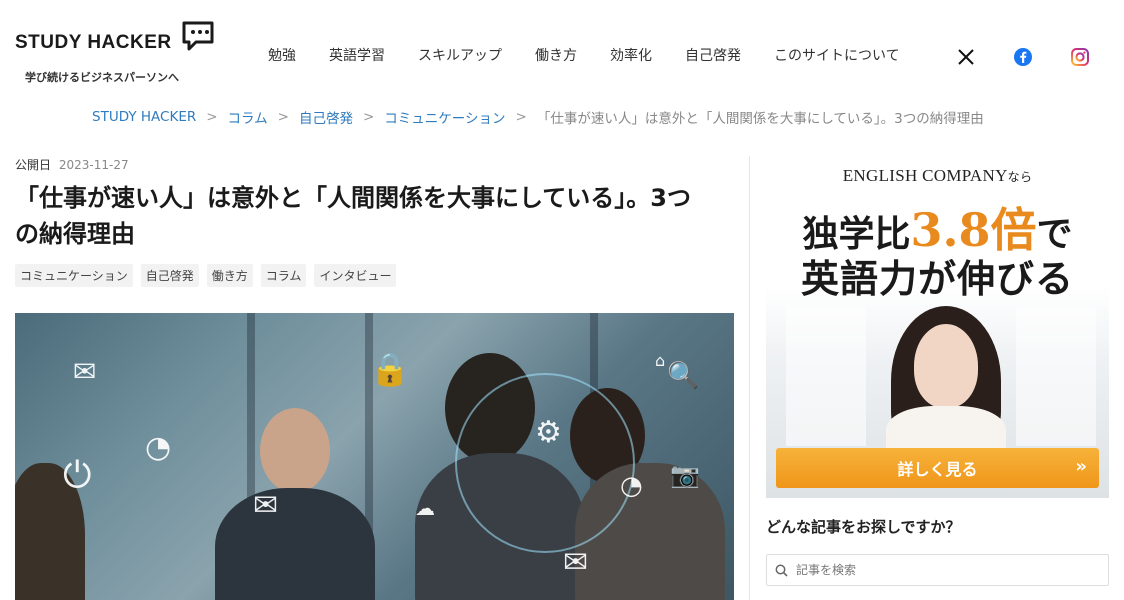 This screenshot has height=600, width=1124. Describe the element at coordinates (863, 527) in the screenshot. I see `search-heading: どんな記事をお探しですか？` at that location.